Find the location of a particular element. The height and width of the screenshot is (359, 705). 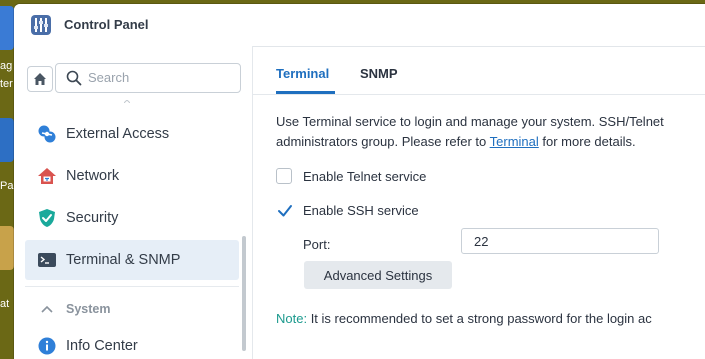

telnet-checkbox is located at coordinates (284, 176).